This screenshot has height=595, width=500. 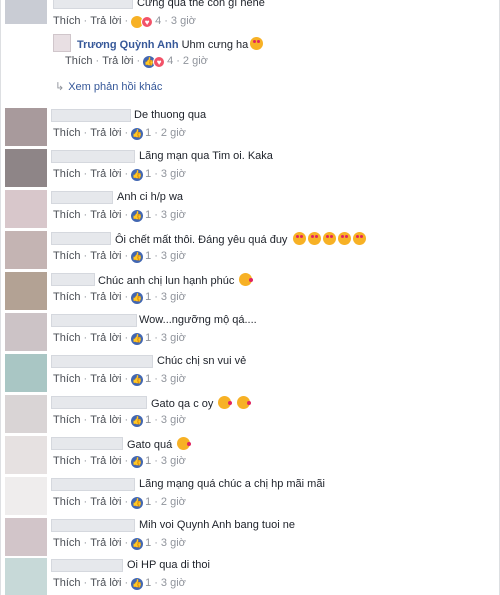 What do you see at coordinates (150, 197) in the screenshot?
I see `comment-text: Anh ci h/p wa` at bounding box center [150, 197].